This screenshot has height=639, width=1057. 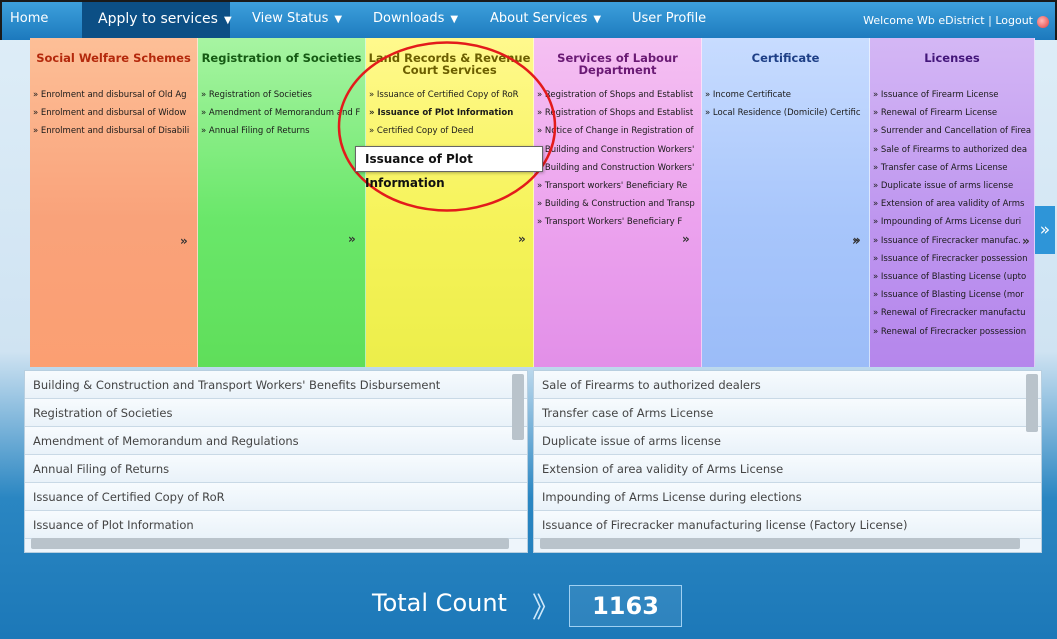 I want to click on panel-link: Sale of Firearms to authorized dea, so click(x=953, y=150).